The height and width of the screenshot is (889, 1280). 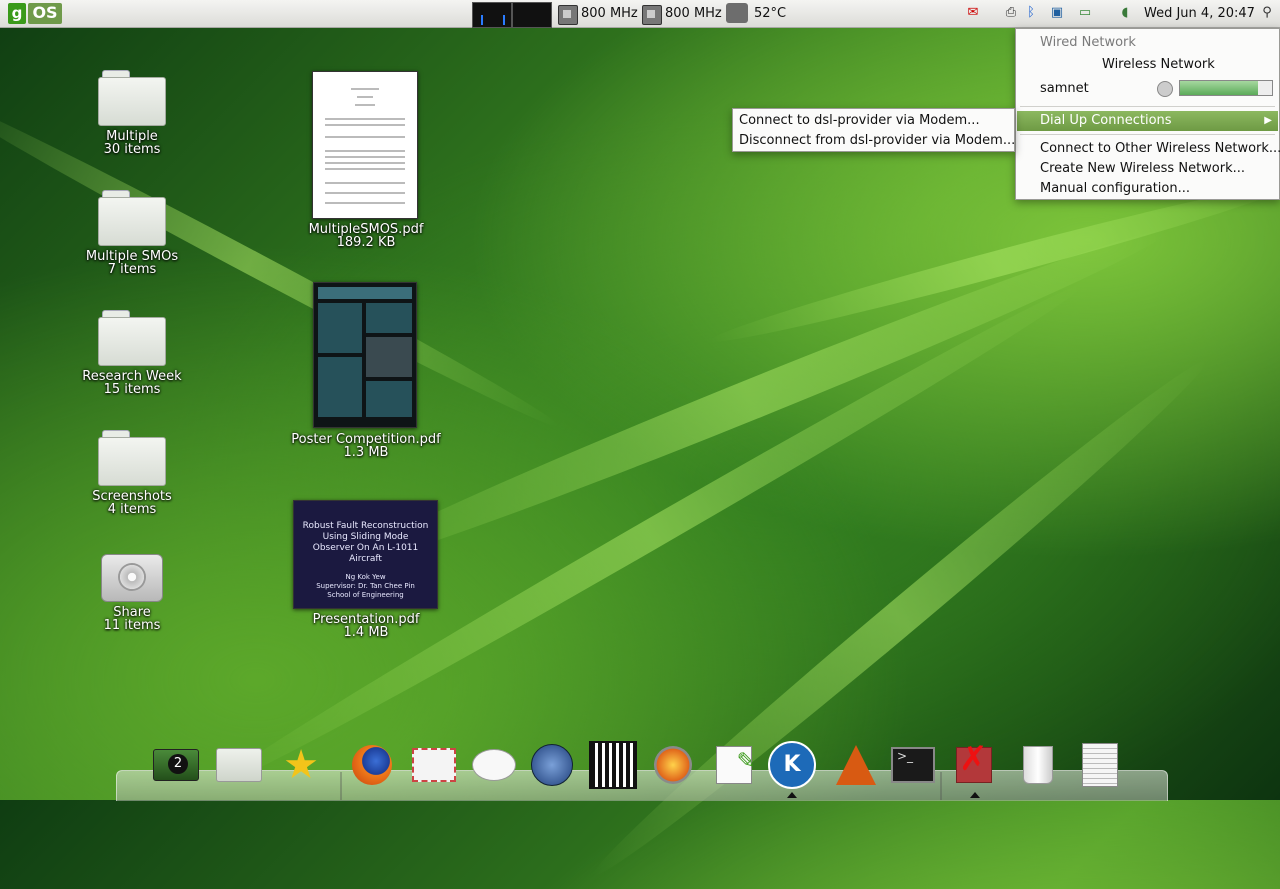 I want to click on folder-count: 15 items, so click(x=132, y=389).